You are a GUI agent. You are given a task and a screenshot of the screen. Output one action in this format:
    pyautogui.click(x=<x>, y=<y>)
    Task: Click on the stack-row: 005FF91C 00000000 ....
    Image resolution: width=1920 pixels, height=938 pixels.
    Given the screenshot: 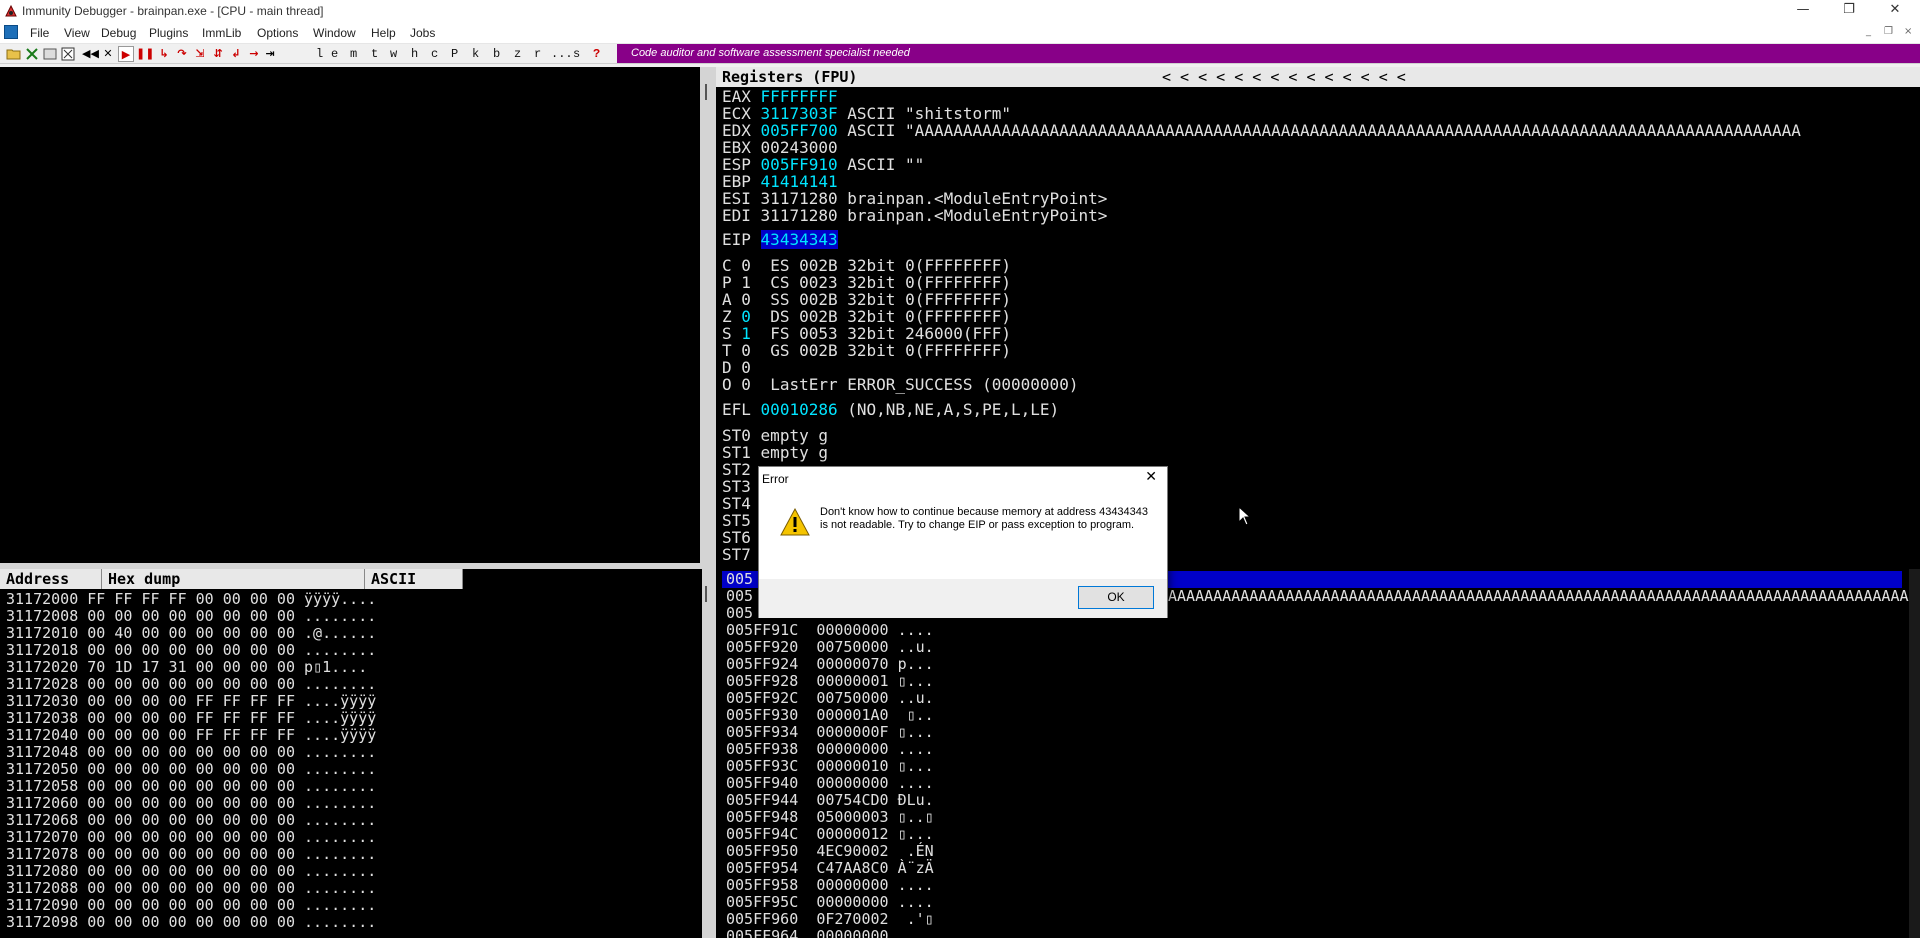 What is the action you would take?
    pyautogui.click(x=830, y=630)
    